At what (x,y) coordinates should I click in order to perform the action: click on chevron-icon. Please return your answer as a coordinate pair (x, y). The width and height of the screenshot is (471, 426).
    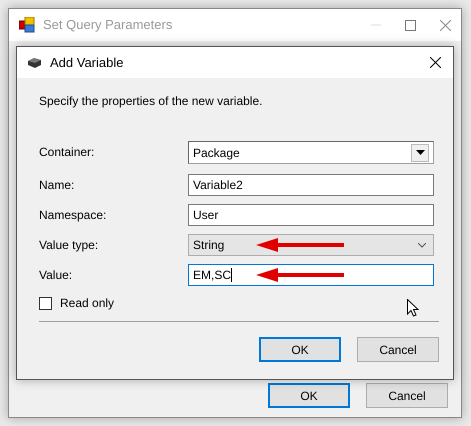
    Looking at the image, I should click on (422, 245).